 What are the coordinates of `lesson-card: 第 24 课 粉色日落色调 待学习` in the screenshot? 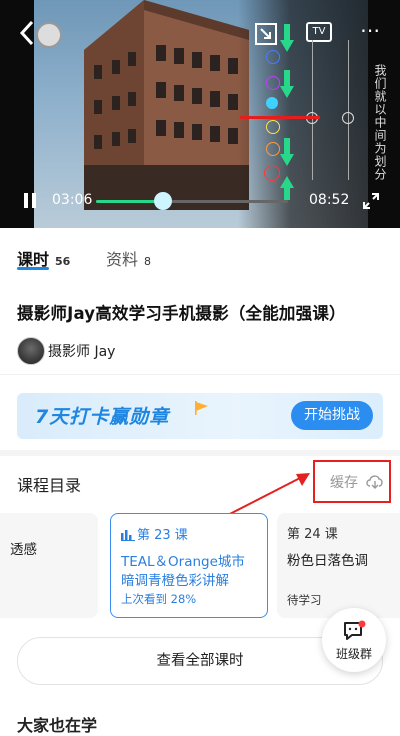 It's located at (338, 565).